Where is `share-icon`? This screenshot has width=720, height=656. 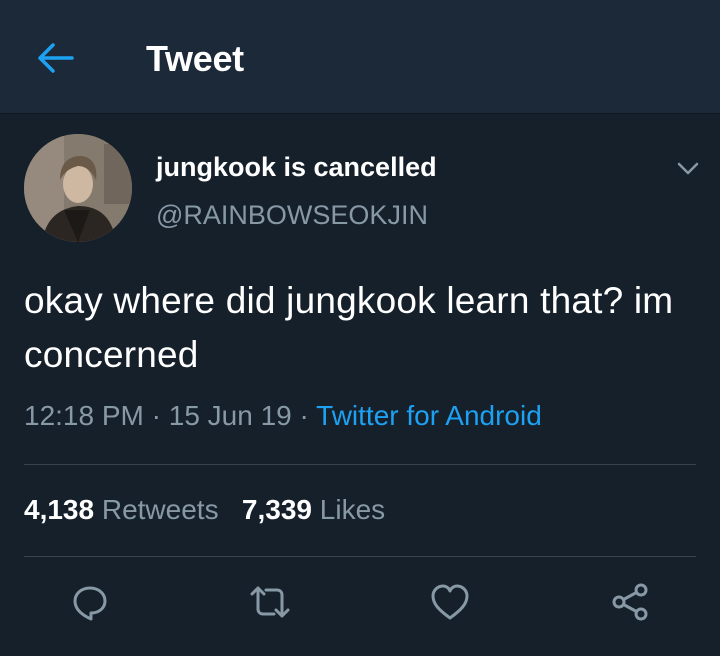
share-icon is located at coordinates (630, 602).